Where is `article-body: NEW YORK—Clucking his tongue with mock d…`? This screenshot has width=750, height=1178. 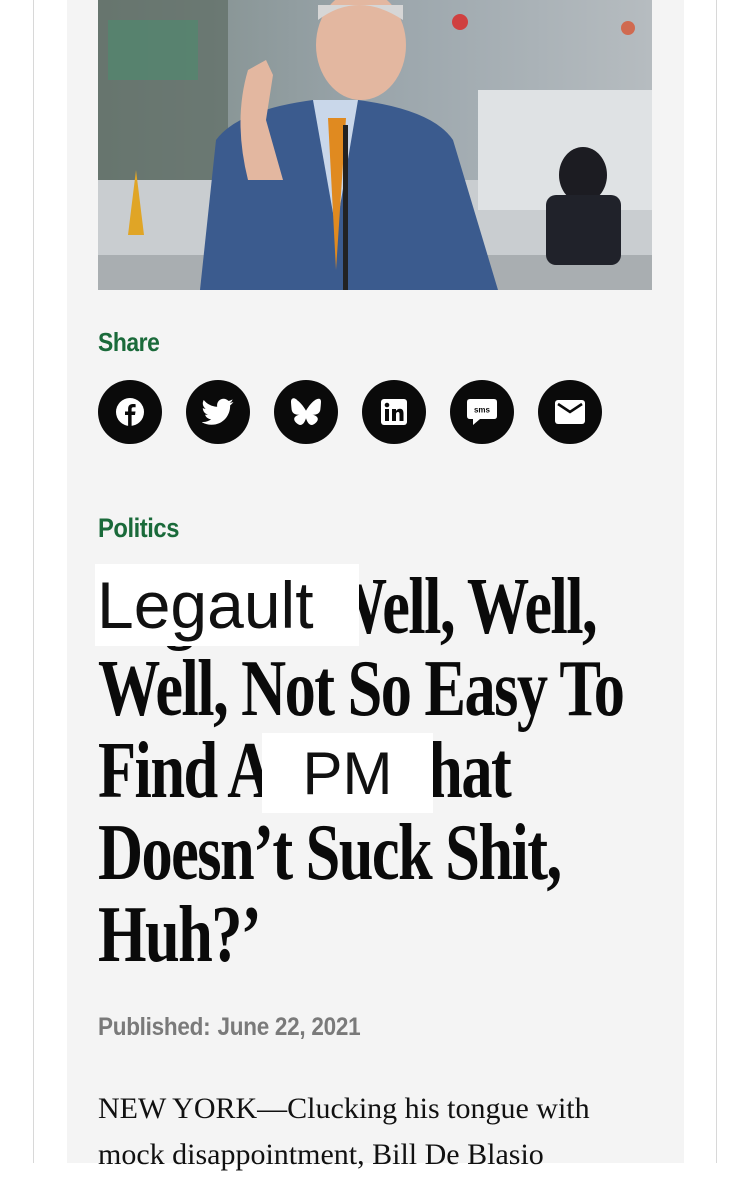 article-body: NEW YORK—Clucking his tongue with mock d… is located at coordinates (378, 1132).